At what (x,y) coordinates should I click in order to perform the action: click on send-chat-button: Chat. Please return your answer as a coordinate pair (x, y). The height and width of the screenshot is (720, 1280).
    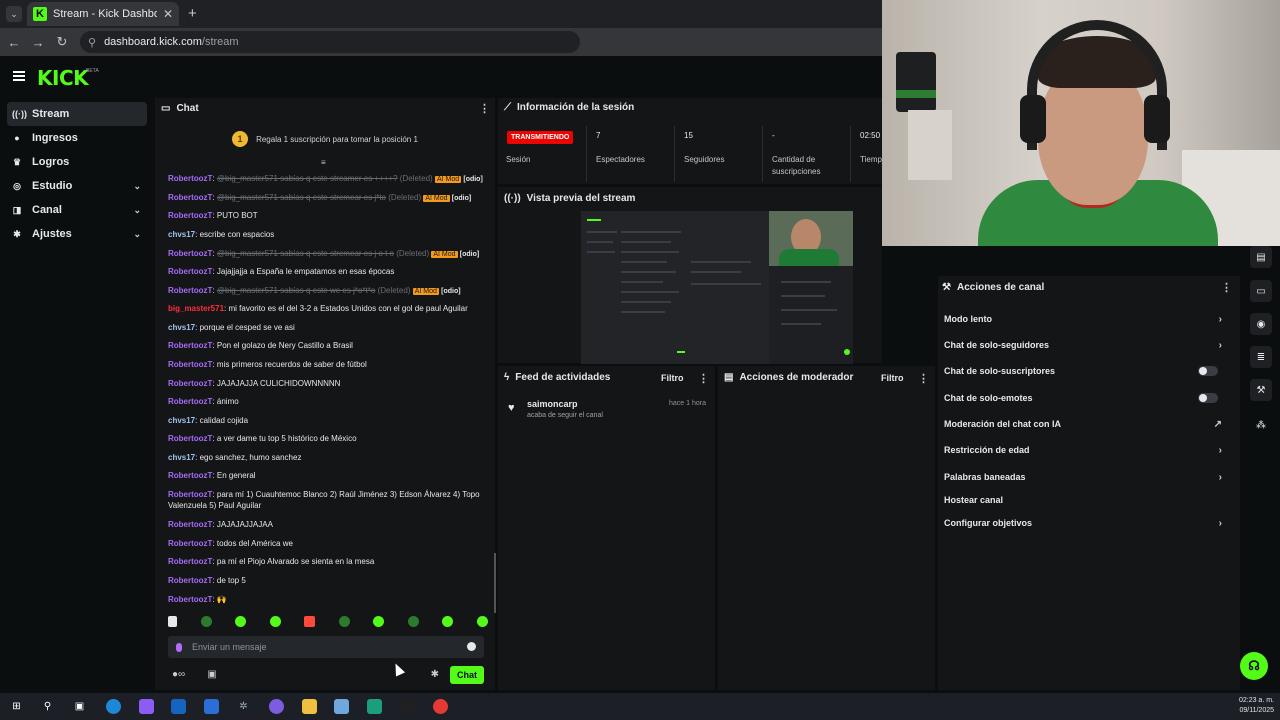
    Looking at the image, I should click on (467, 675).